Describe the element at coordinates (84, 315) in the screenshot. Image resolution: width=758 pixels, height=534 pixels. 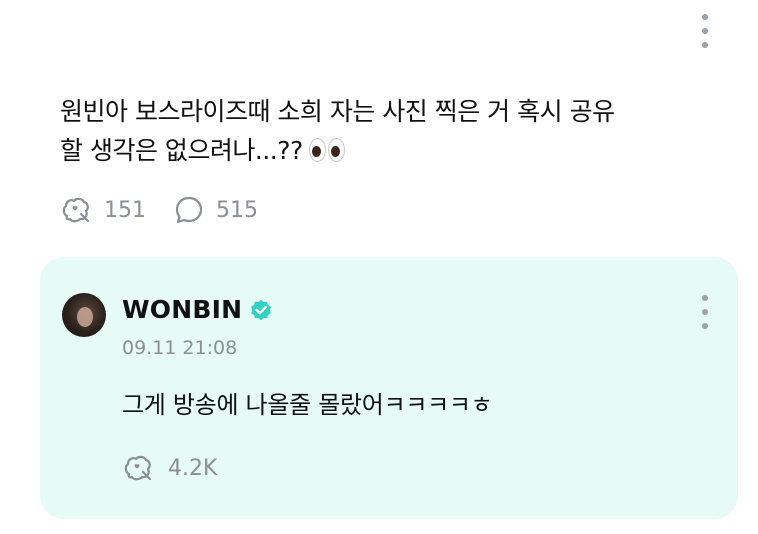
I see `avatar` at that location.